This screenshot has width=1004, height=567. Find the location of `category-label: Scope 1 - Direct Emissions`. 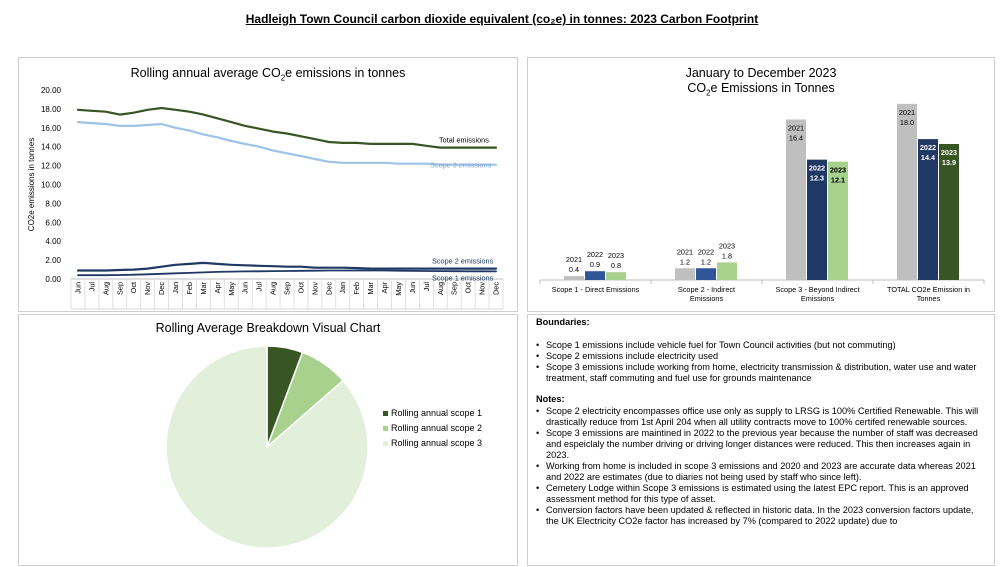

category-label: Scope 1 - Direct Emissions is located at coordinates (596, 289).